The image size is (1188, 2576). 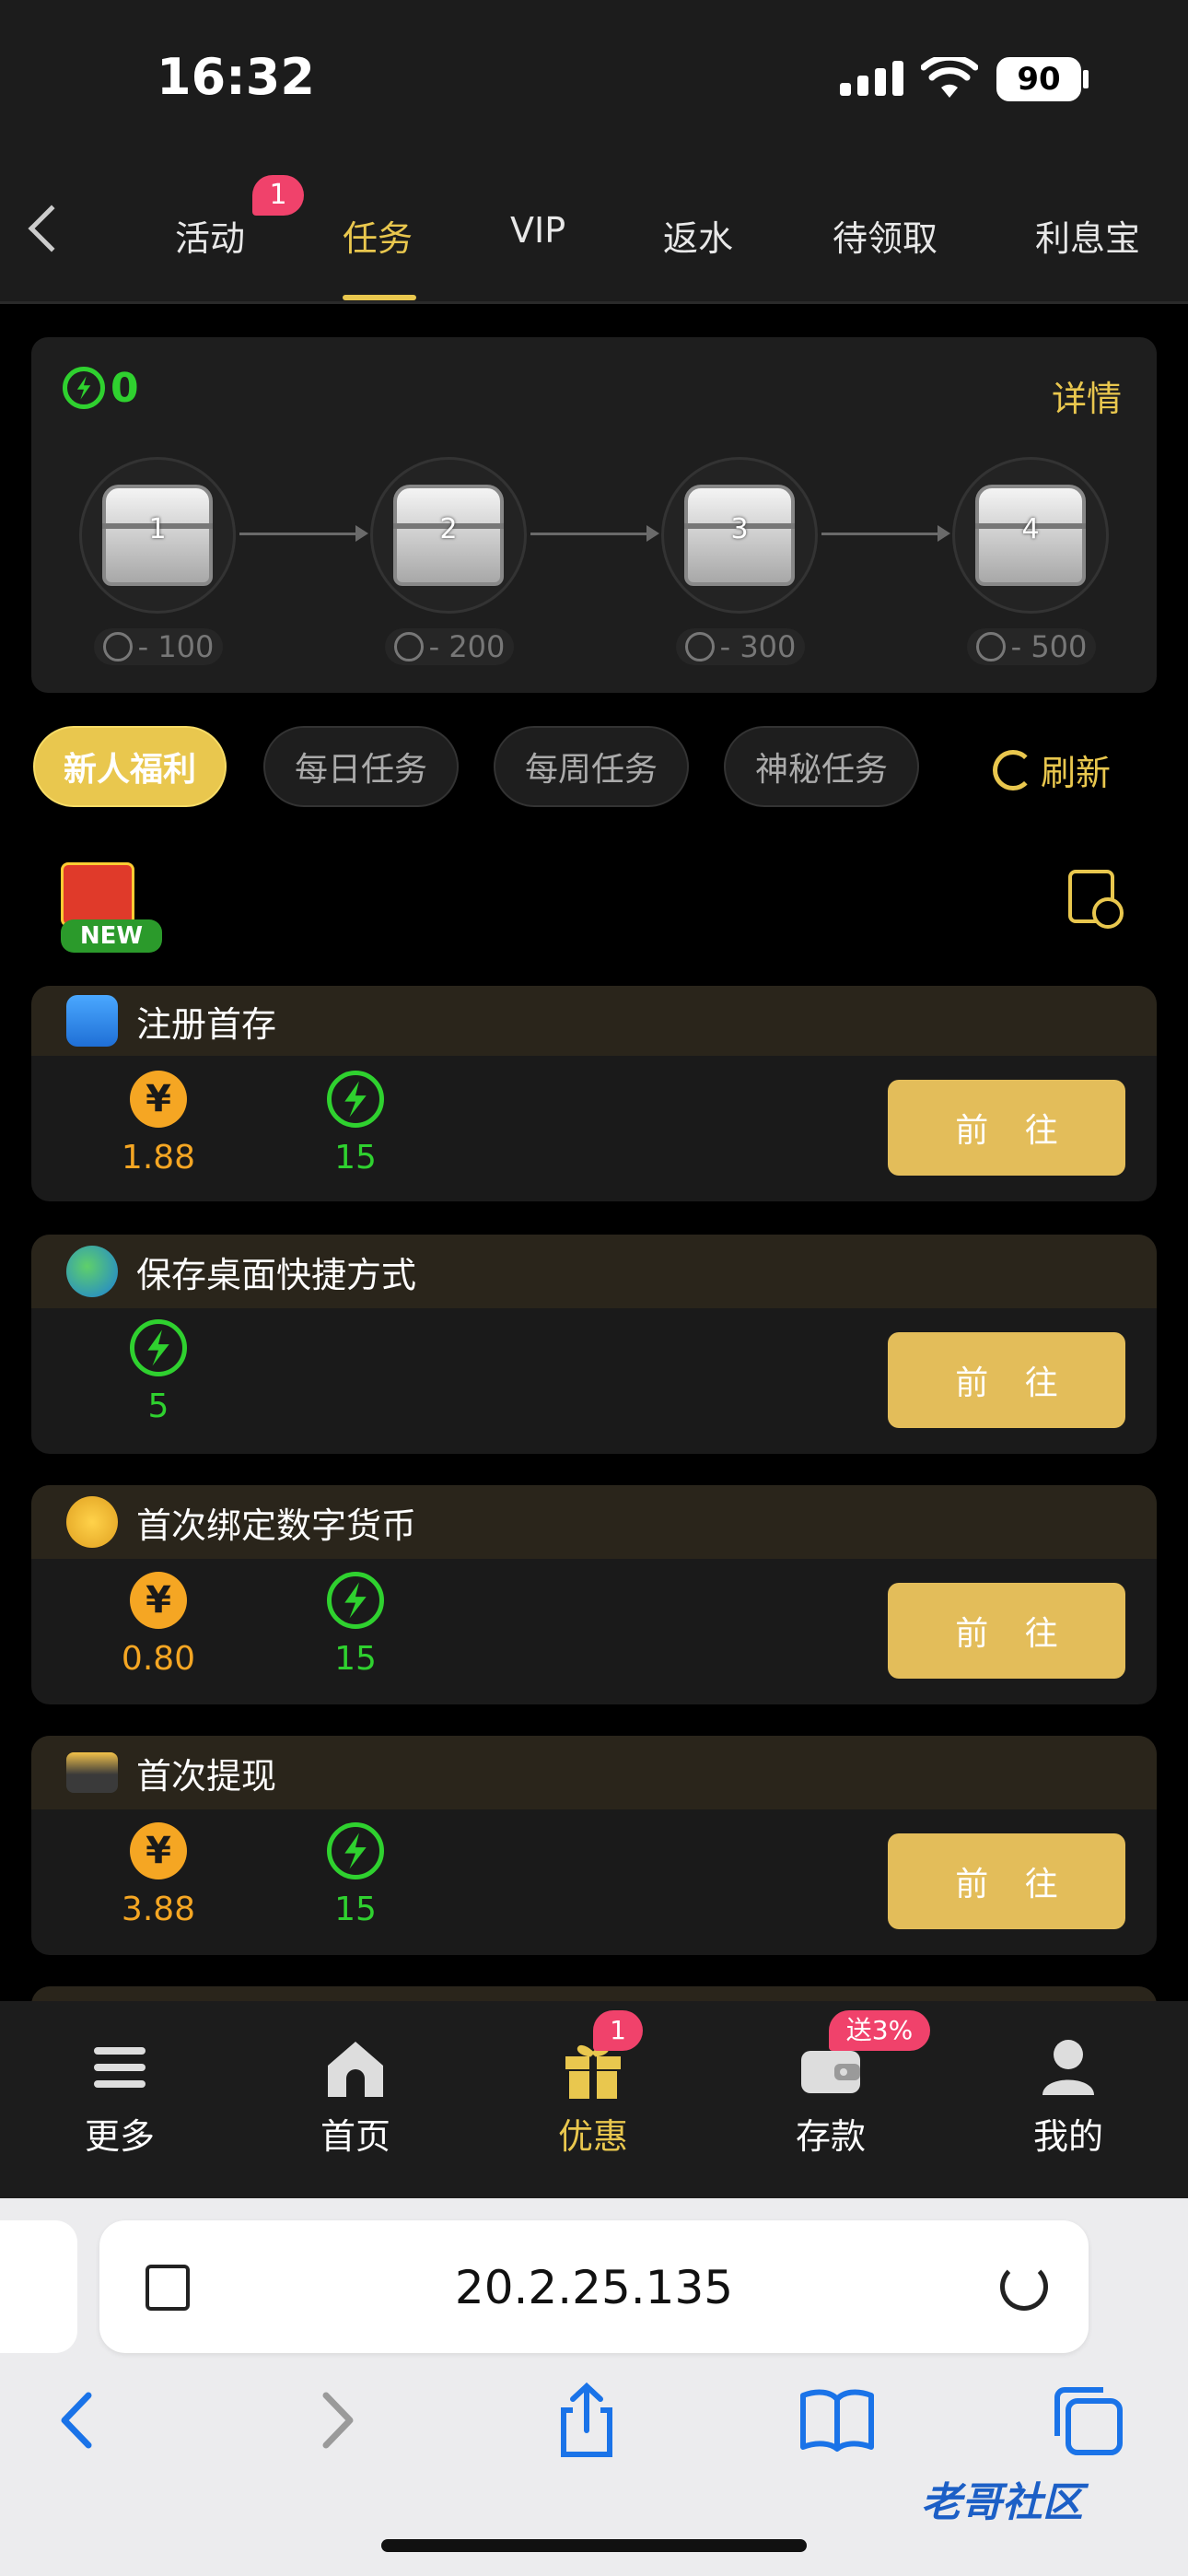 I want to click on energy-reward: 5, so click(x=158, y=1372).